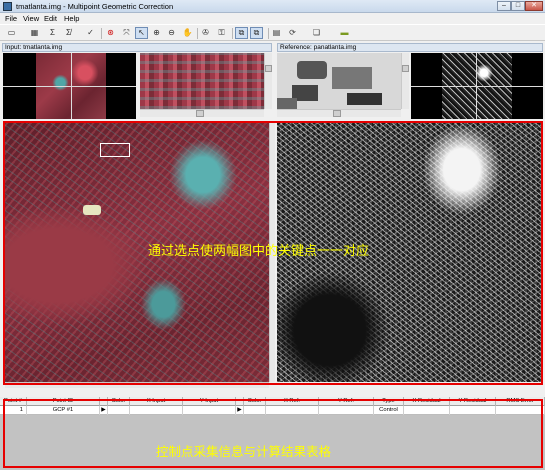  I want to click on close-button: ✕, so click(534, 6).